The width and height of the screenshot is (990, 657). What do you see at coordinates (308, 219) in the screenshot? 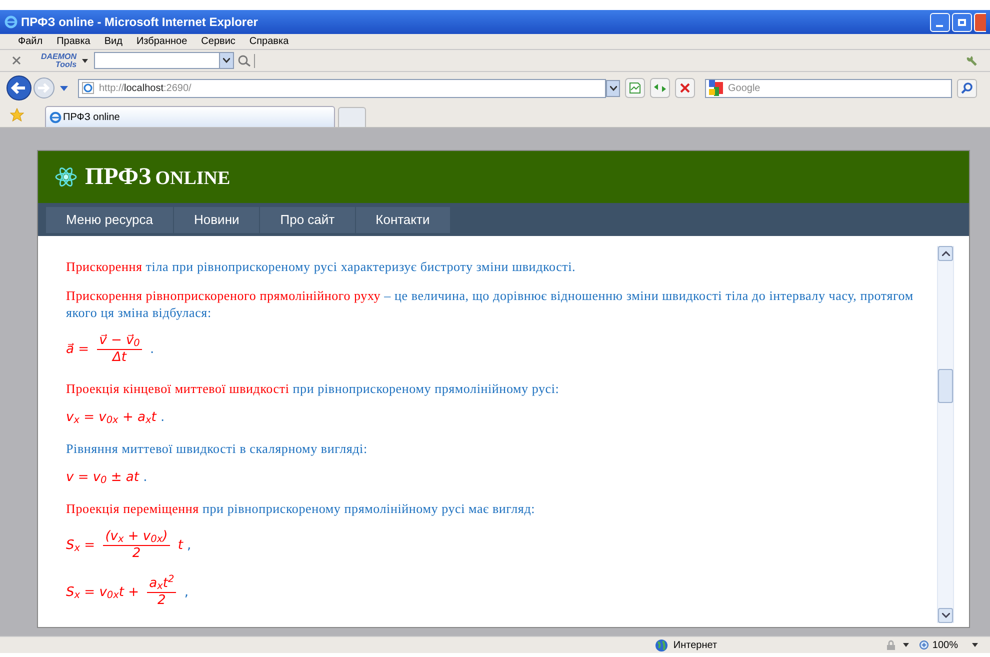
I see `nav-link: Про сайт` at bounding box center [308, 219].